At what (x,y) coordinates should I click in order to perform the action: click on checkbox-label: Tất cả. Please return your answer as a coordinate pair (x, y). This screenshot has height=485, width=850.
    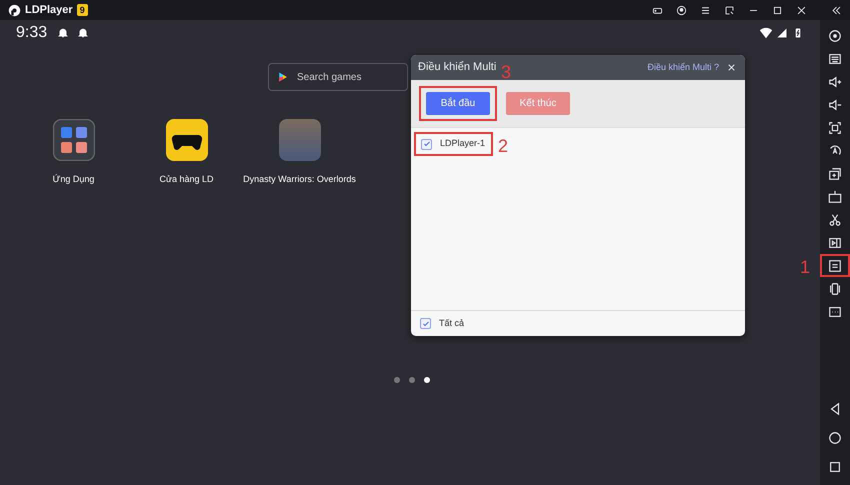
    Looking at the image, I should click on (451, 323).